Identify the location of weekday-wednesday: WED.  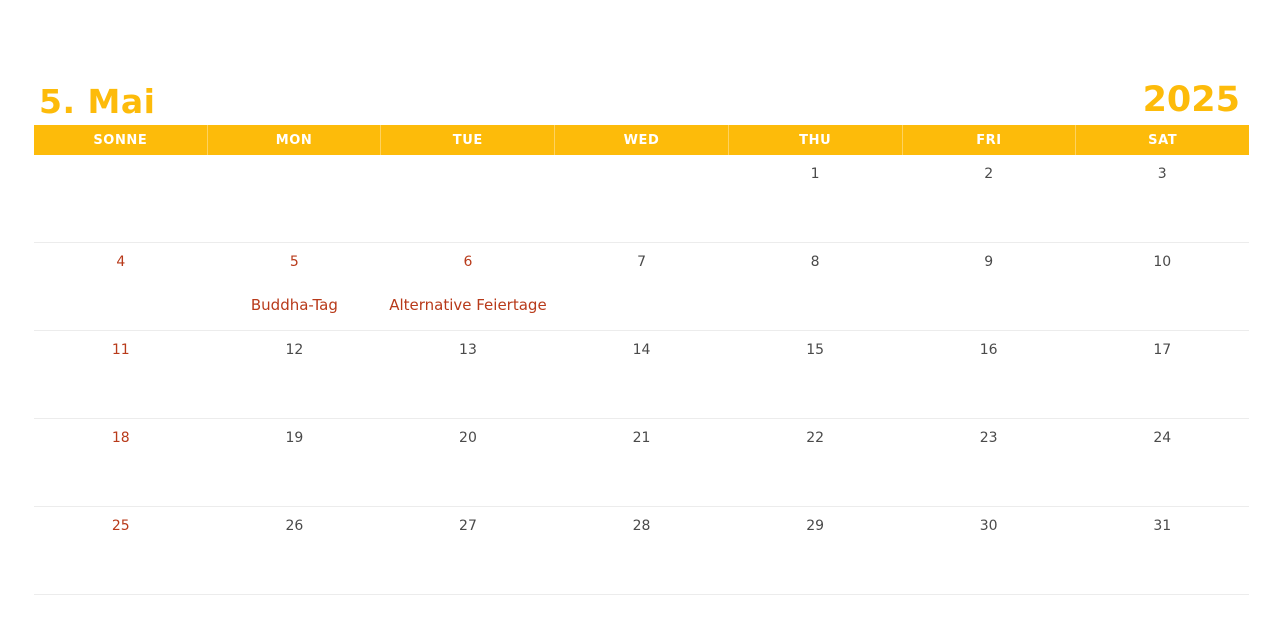
(642, 140).